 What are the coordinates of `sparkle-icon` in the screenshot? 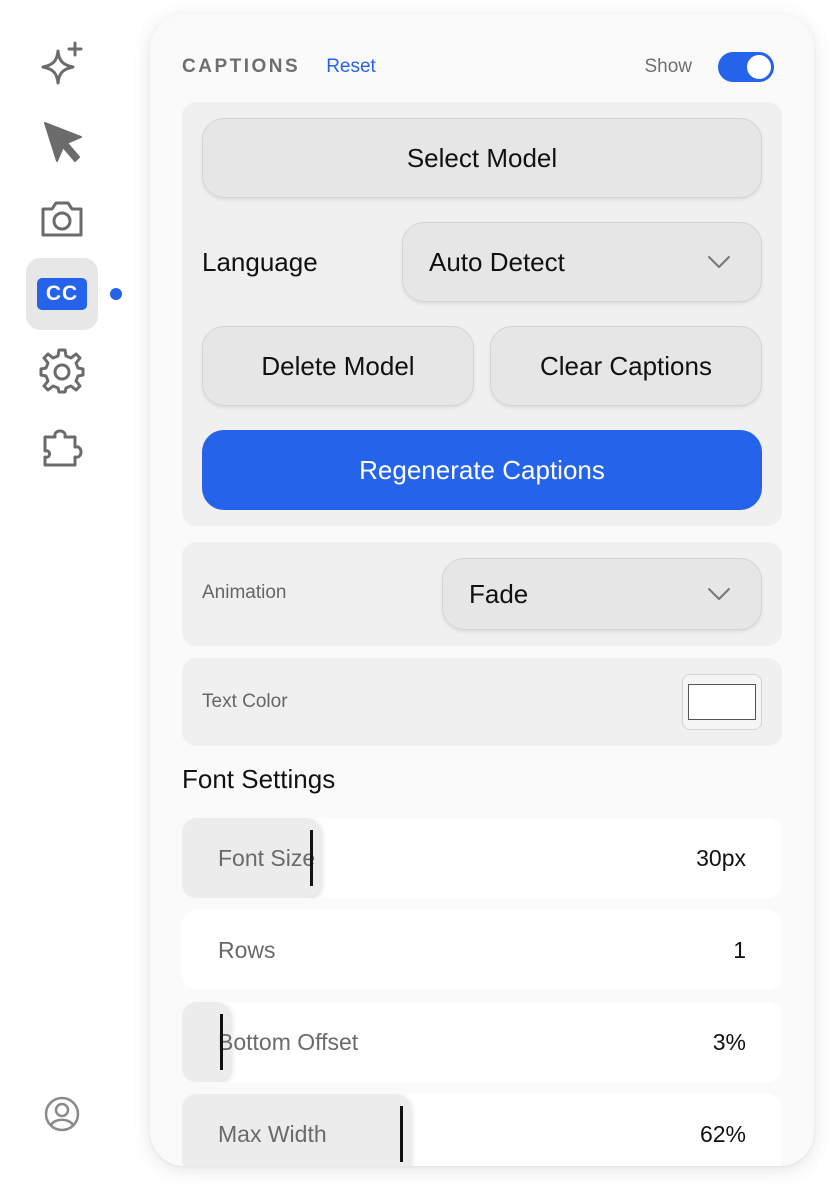 It's located at (62, 63).